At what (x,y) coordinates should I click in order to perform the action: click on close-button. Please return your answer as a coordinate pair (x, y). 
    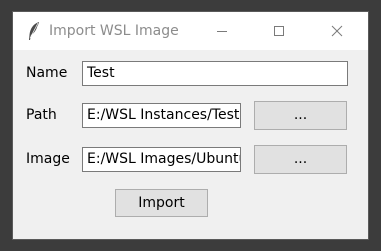
    Looking at the image, I should click on (337, 31).